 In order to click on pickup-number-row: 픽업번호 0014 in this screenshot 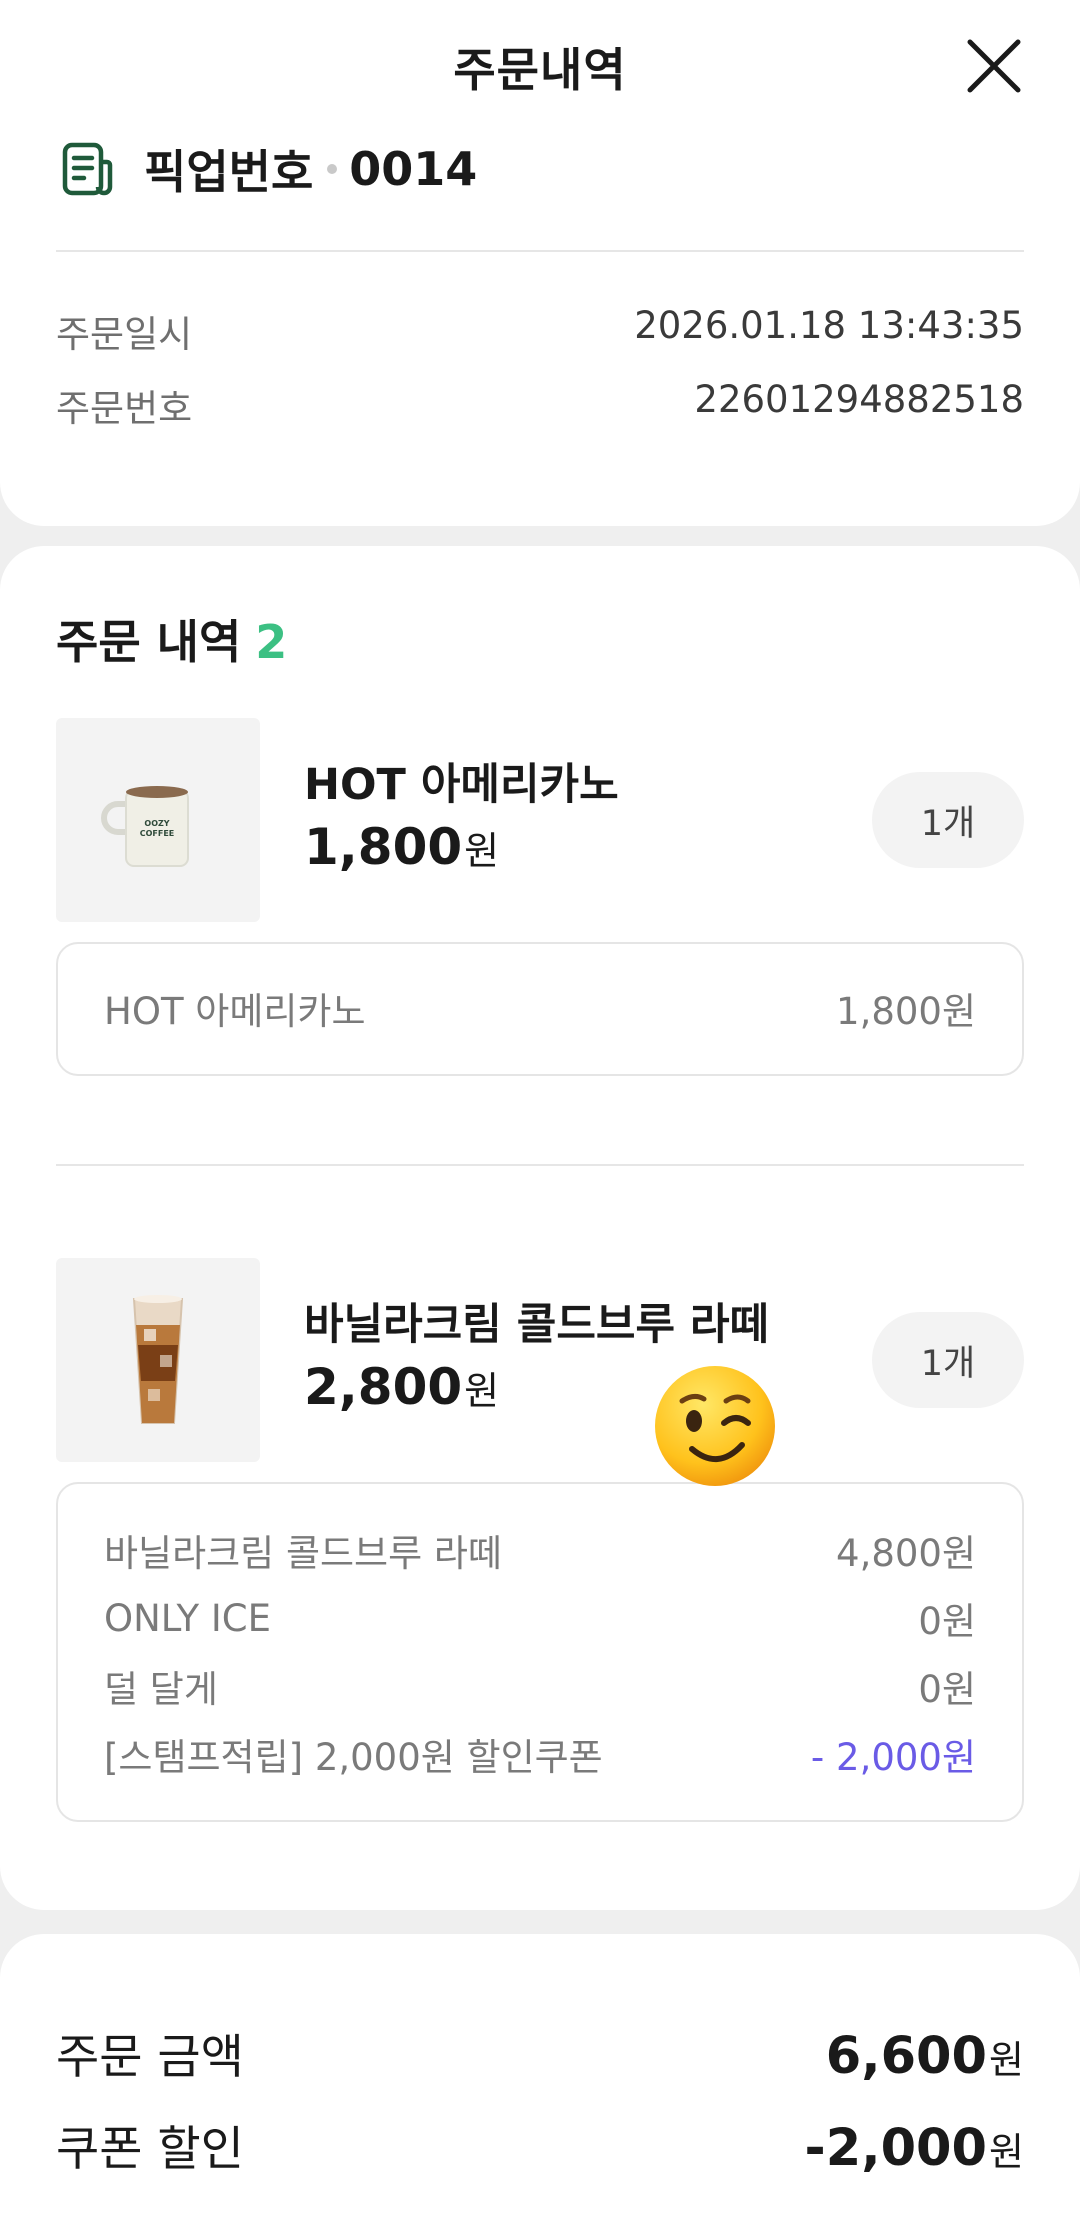, I will do `click(267, 169)`.